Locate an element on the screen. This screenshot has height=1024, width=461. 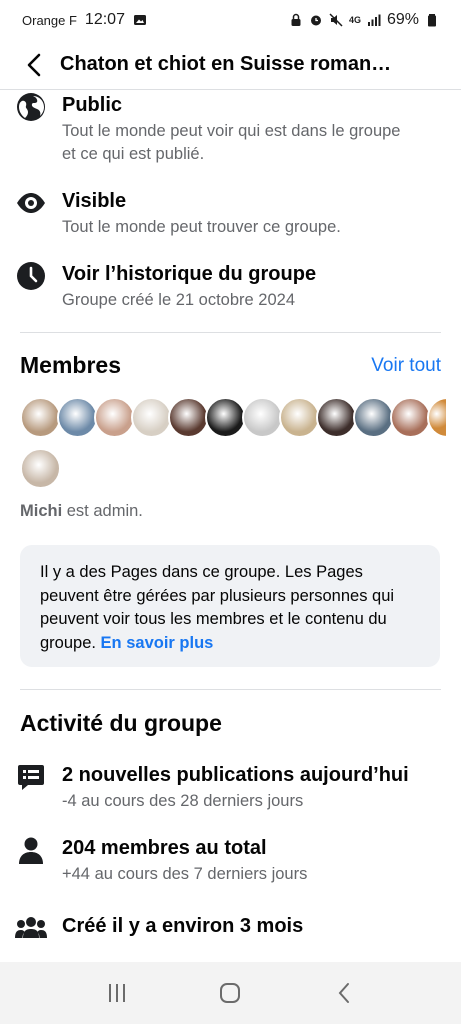
chat-icon is located at coordinates (31, 779).